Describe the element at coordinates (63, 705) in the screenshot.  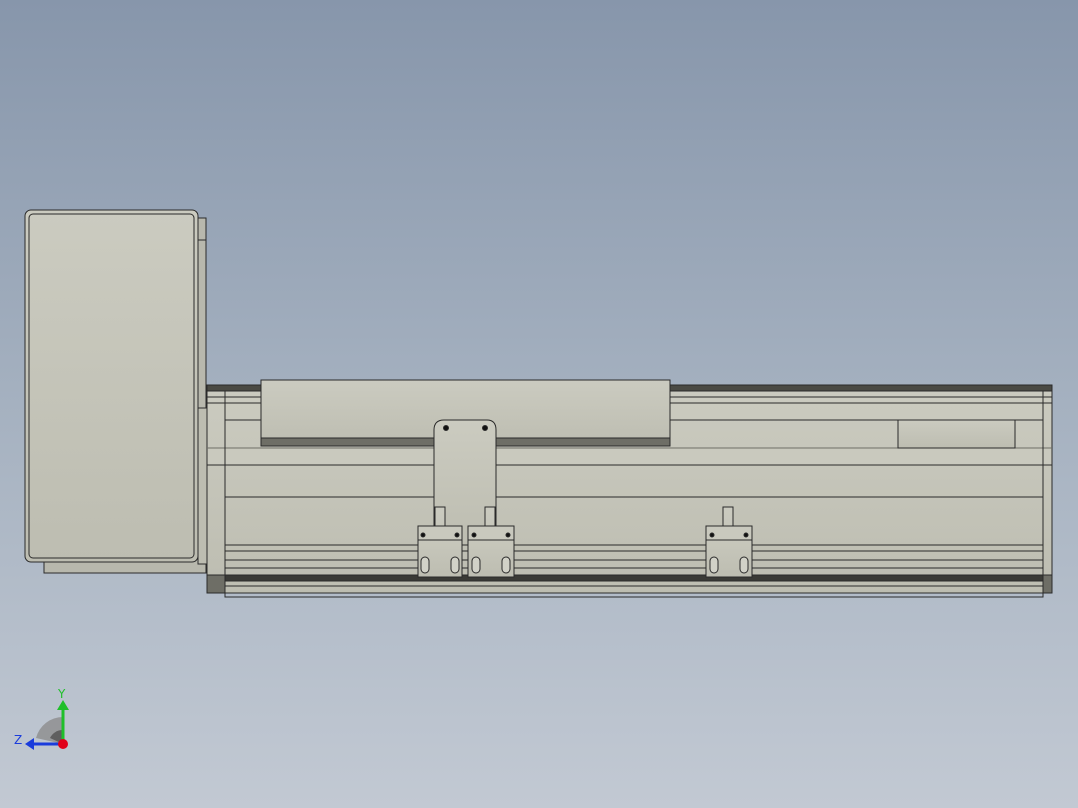
I see `y-axis-arrow-icon` at that location.